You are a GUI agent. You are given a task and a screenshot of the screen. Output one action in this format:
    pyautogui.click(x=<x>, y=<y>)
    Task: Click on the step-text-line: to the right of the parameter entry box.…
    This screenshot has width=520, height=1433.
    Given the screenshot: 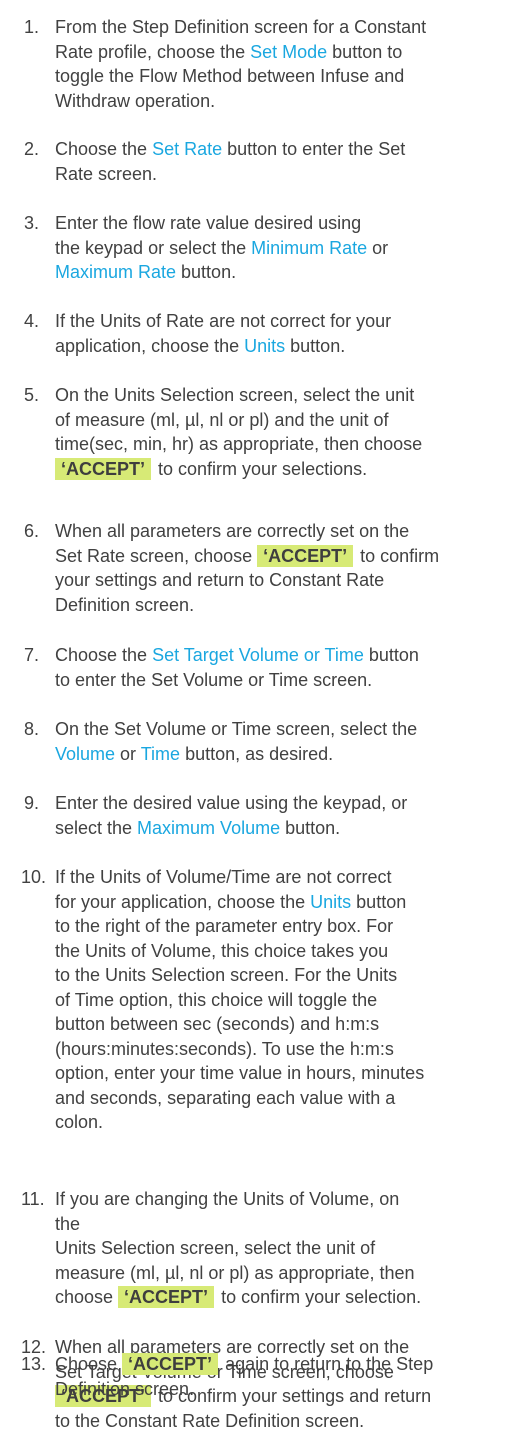 What is the action you would take?
    pyautogui.click(x=287, y=926)
    